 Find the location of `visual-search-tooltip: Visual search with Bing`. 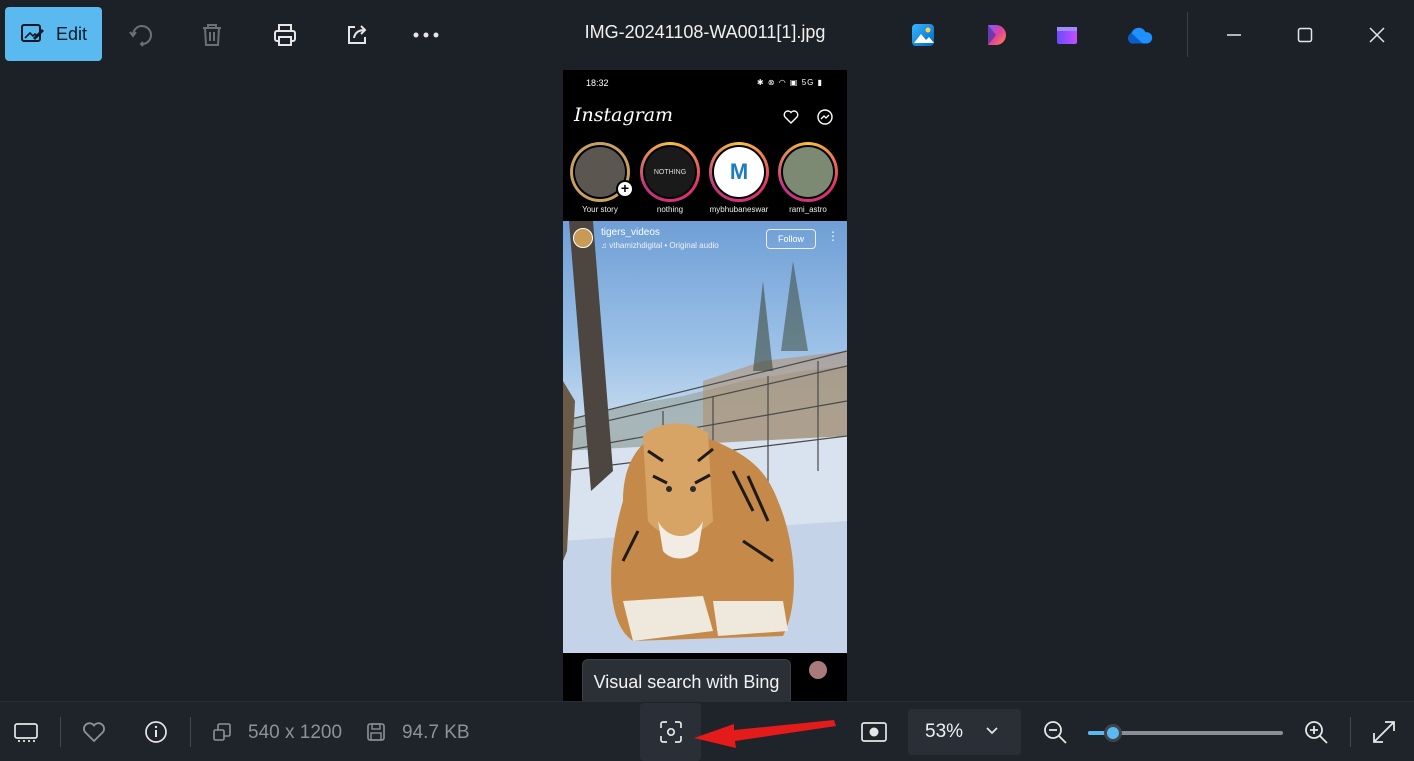

visual-search-tooltip: Visual search with Bing is located at coordinates (686, 682).